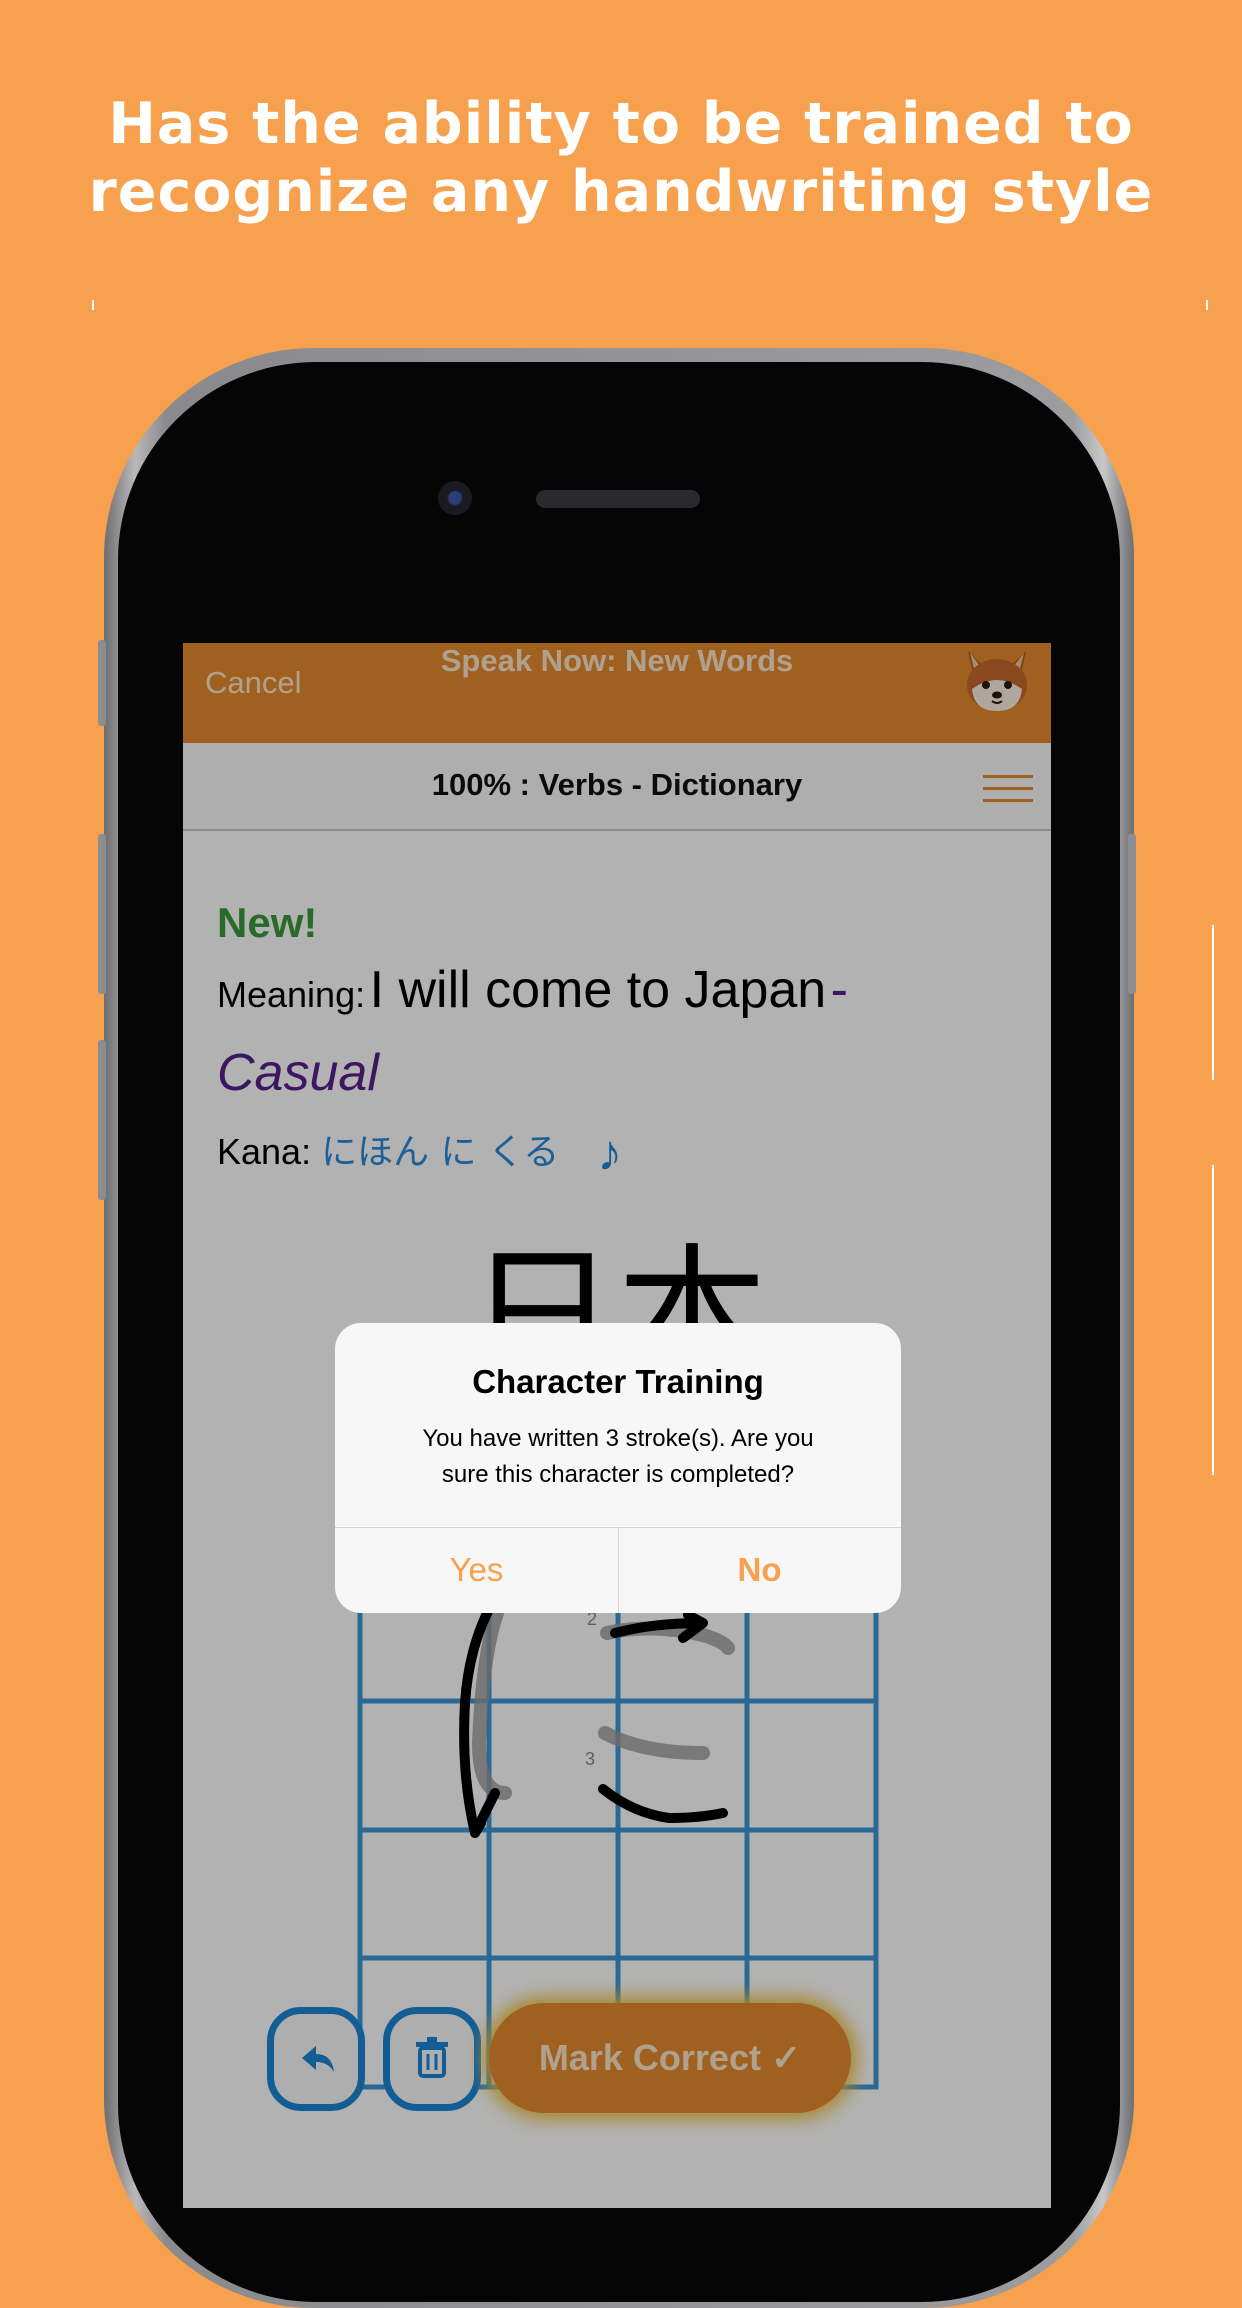 This screenshot has height=2308, width=1242. What do you see at coordinates (618, 1474) in the screenshot?
I see `dialog-message-line-2: sure this character is completed?` at bounding box center [618, 1474].